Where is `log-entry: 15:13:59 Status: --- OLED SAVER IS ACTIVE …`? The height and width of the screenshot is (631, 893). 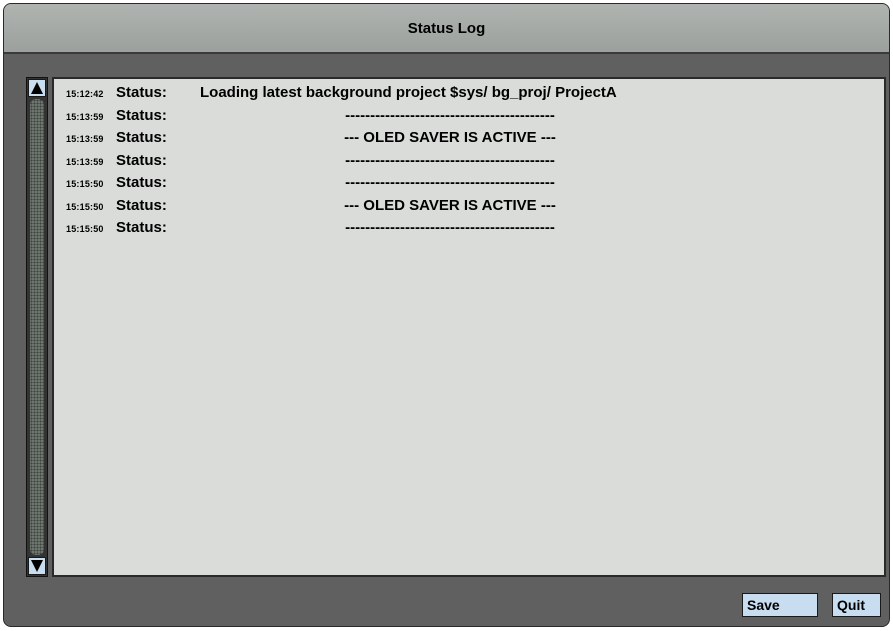 log-entry: 15:13:59 Status: --- OLED SAVER IS ACTIVE … is located at coordinates (466, 139).